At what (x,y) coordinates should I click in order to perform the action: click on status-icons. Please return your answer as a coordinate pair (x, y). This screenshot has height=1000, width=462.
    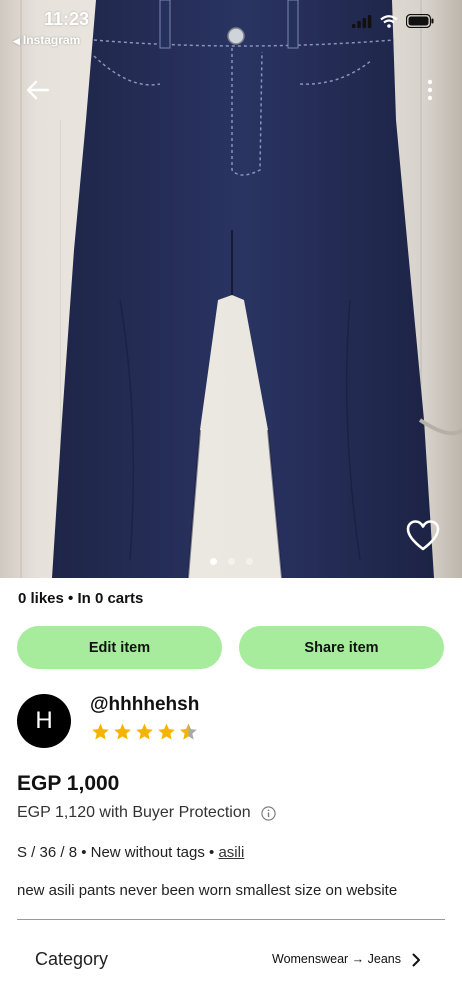
    Looking at the image, I should click on (393, 21).